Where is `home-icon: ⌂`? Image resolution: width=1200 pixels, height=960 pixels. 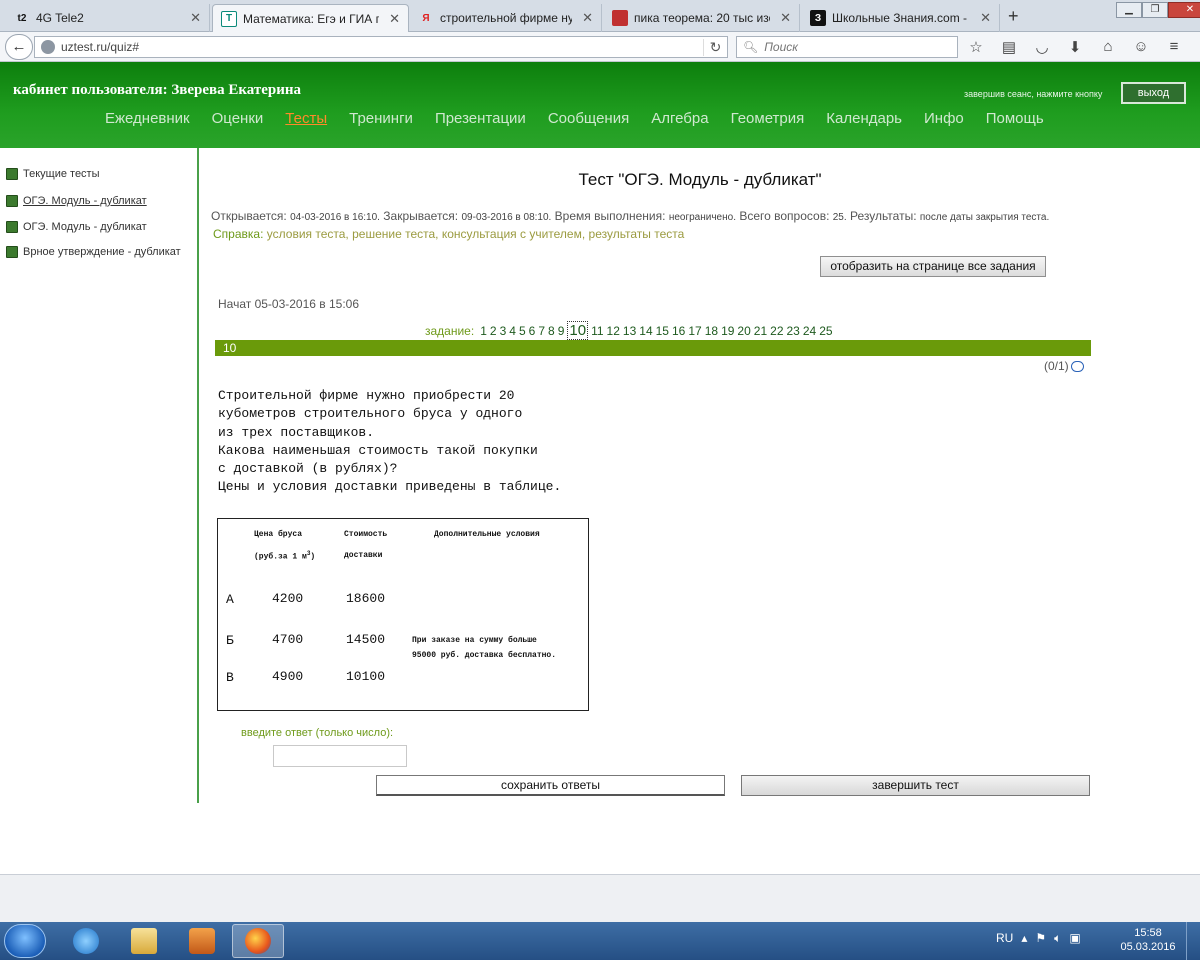 home-icon: ⌂ is located at coordinates (1108, 47).